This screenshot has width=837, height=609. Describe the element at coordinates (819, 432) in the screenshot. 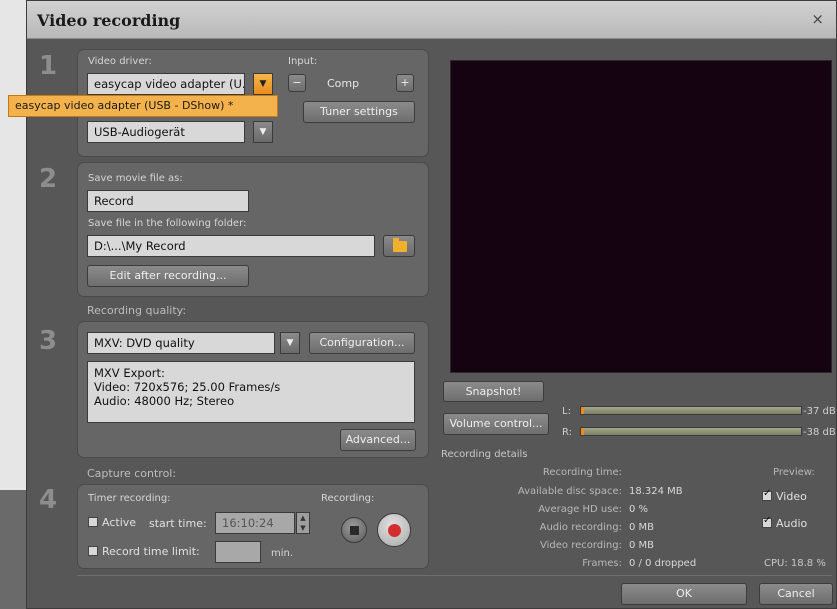

I see `meter-right-db: -38 dB` at that location.